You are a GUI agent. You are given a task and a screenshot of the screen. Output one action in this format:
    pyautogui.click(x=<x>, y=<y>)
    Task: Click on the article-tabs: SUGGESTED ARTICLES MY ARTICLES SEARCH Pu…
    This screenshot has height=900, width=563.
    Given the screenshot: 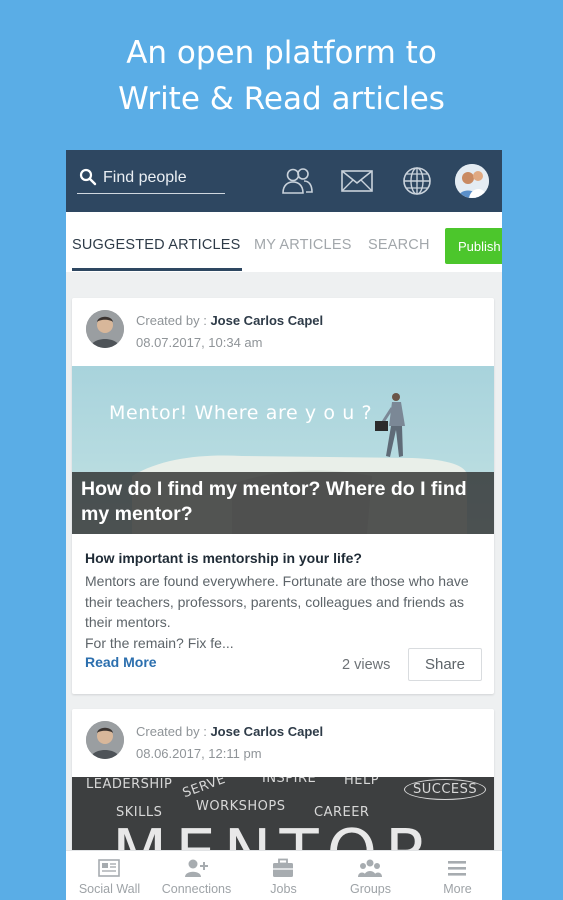 What is the action you would take?
    pyautogui.click(x=284, y=242)
    